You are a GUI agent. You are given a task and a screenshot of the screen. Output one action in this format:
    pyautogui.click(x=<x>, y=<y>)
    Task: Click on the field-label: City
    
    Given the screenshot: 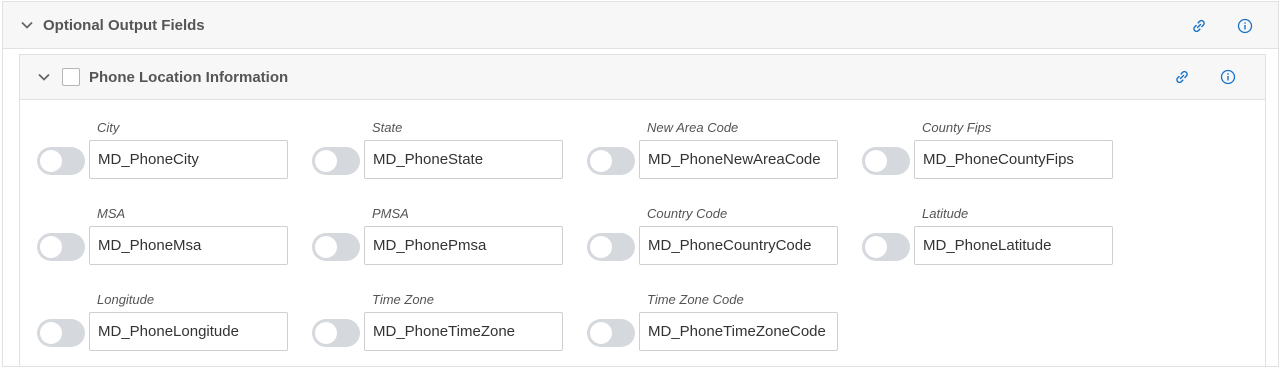 What is the action you would take?
    pyautogui.click(x=108, y=127)
    